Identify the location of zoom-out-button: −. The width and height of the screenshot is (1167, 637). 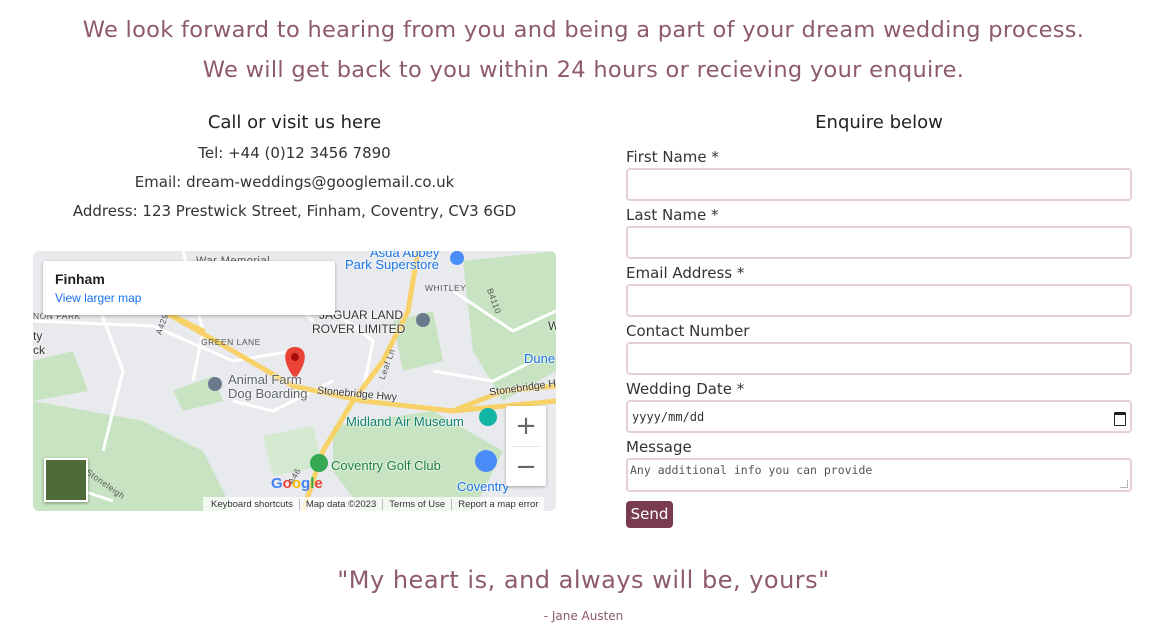
(526, 466).